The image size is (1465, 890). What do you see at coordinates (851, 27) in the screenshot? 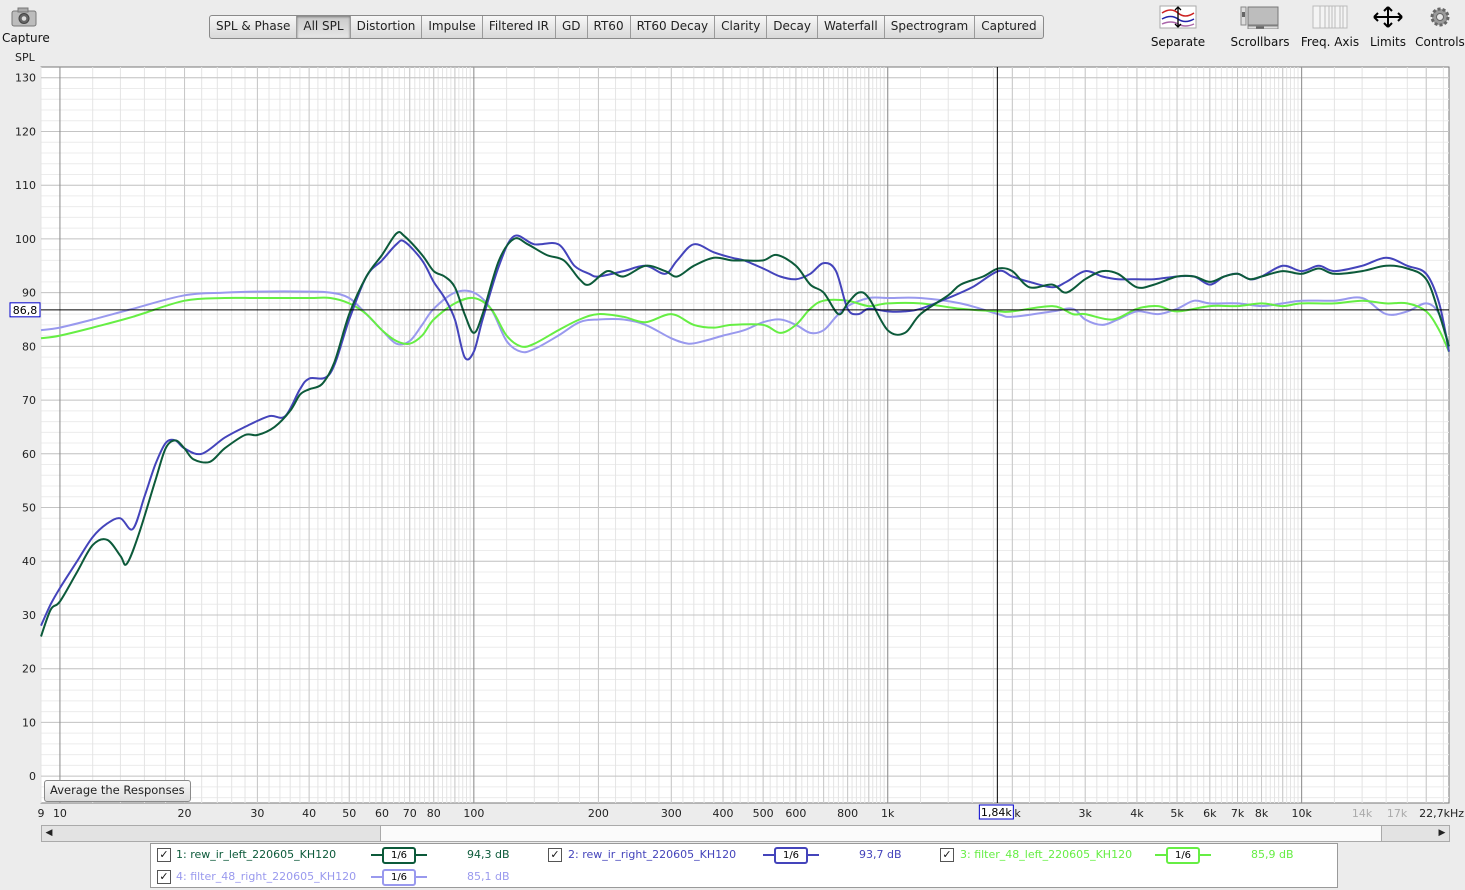
I see `tab-waterfall: Waterfall` at bounding box center [851, 27].